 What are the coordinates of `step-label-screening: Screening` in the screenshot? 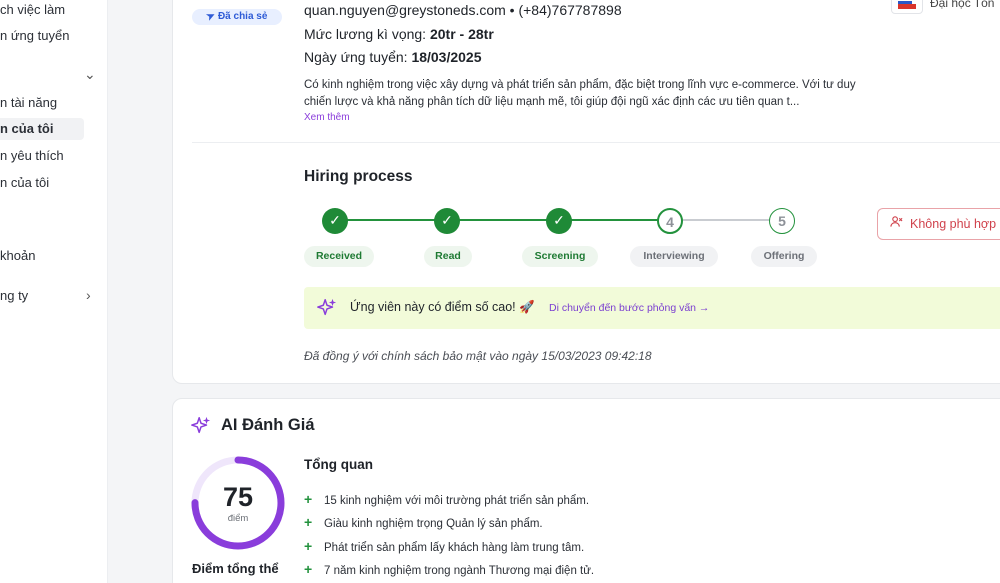 It's located at (560, 256).